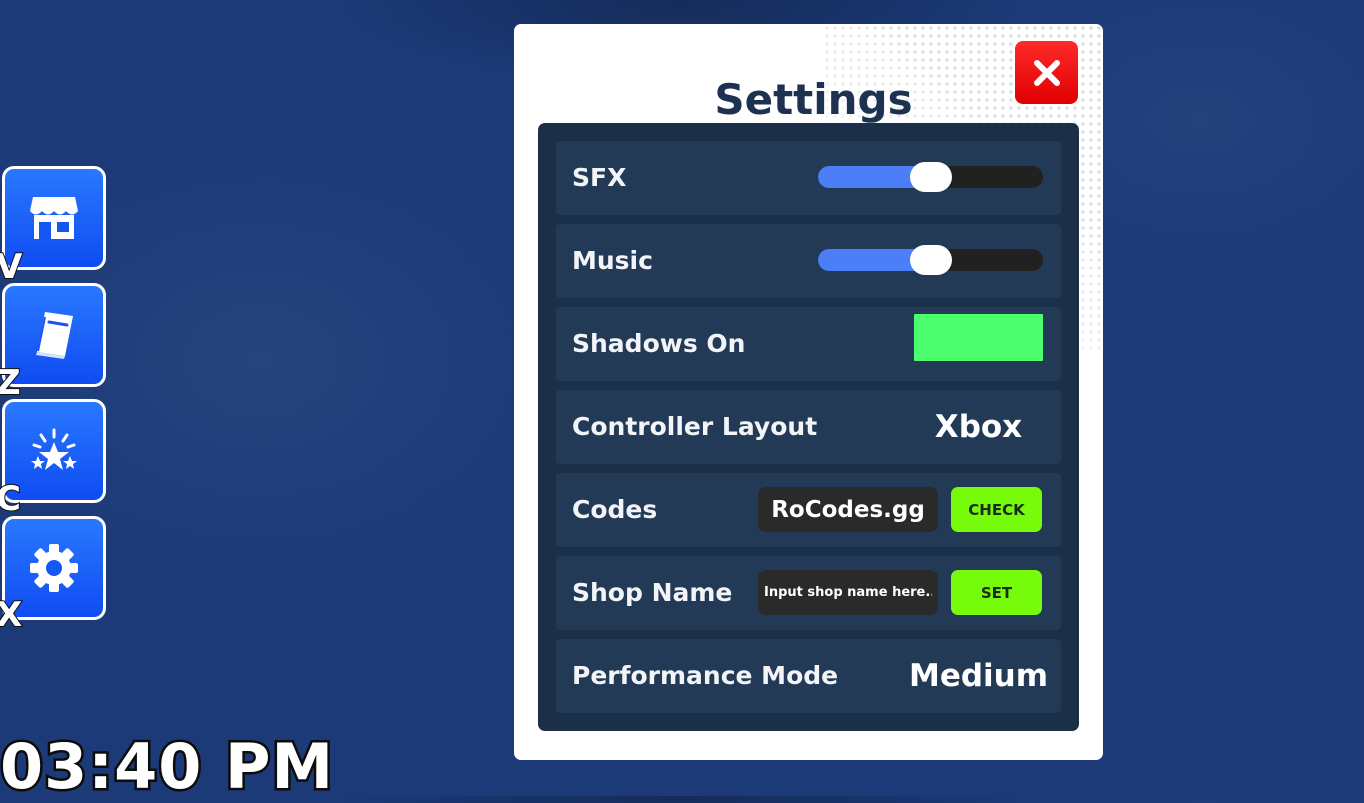 The image size is (1364, 803). I want to click on sfx-slider-knob, so click(931, 177).